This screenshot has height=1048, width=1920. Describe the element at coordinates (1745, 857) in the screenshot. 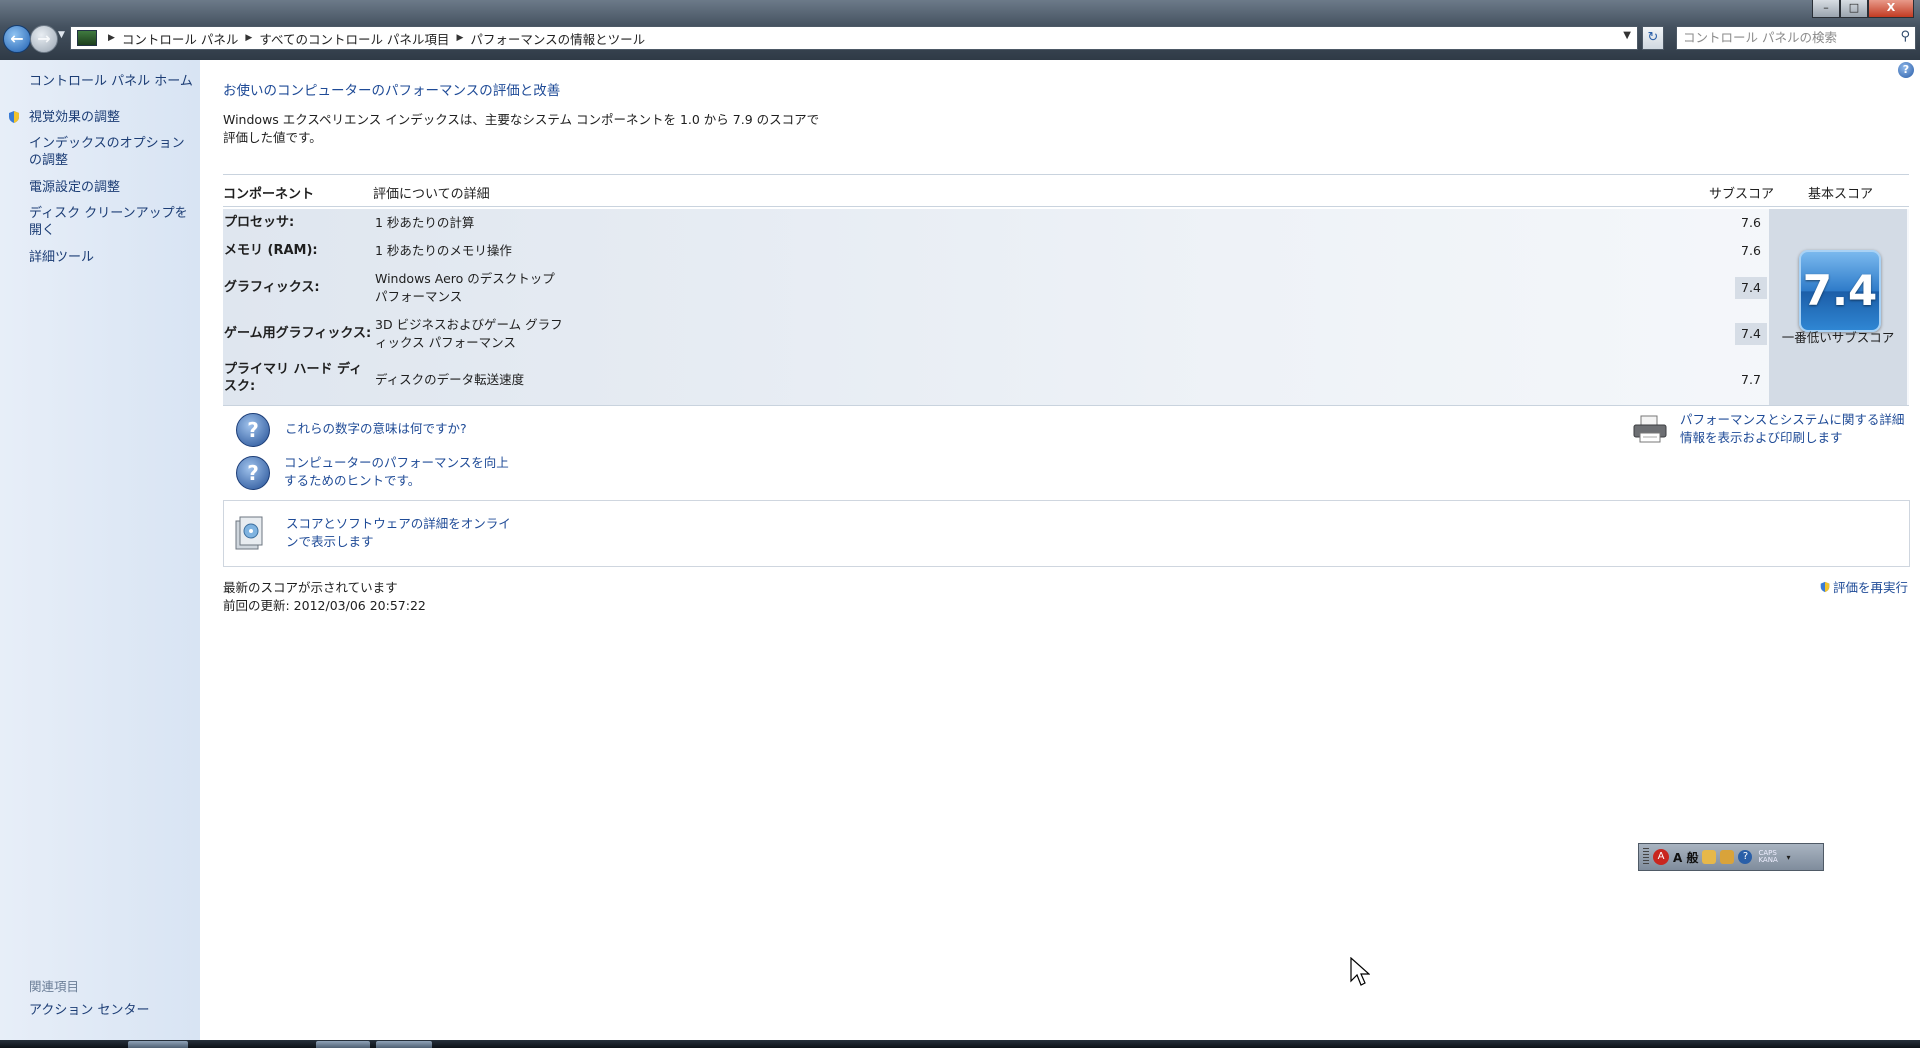

I see `ime-help-icon: ?` at that location.